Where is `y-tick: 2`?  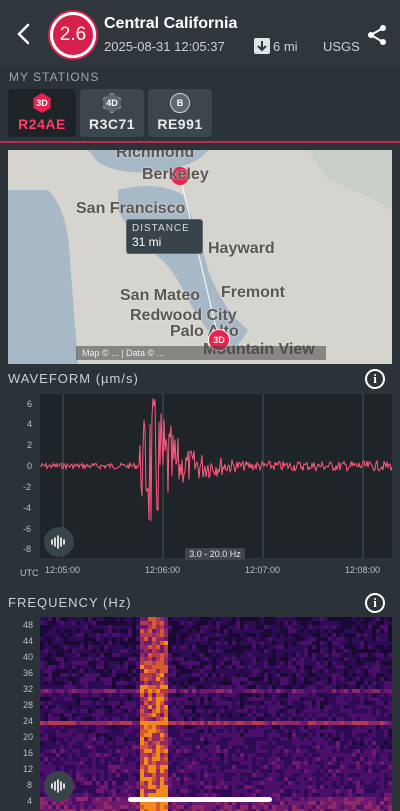
y-tick: 2 is located at coordinates (30, 445).